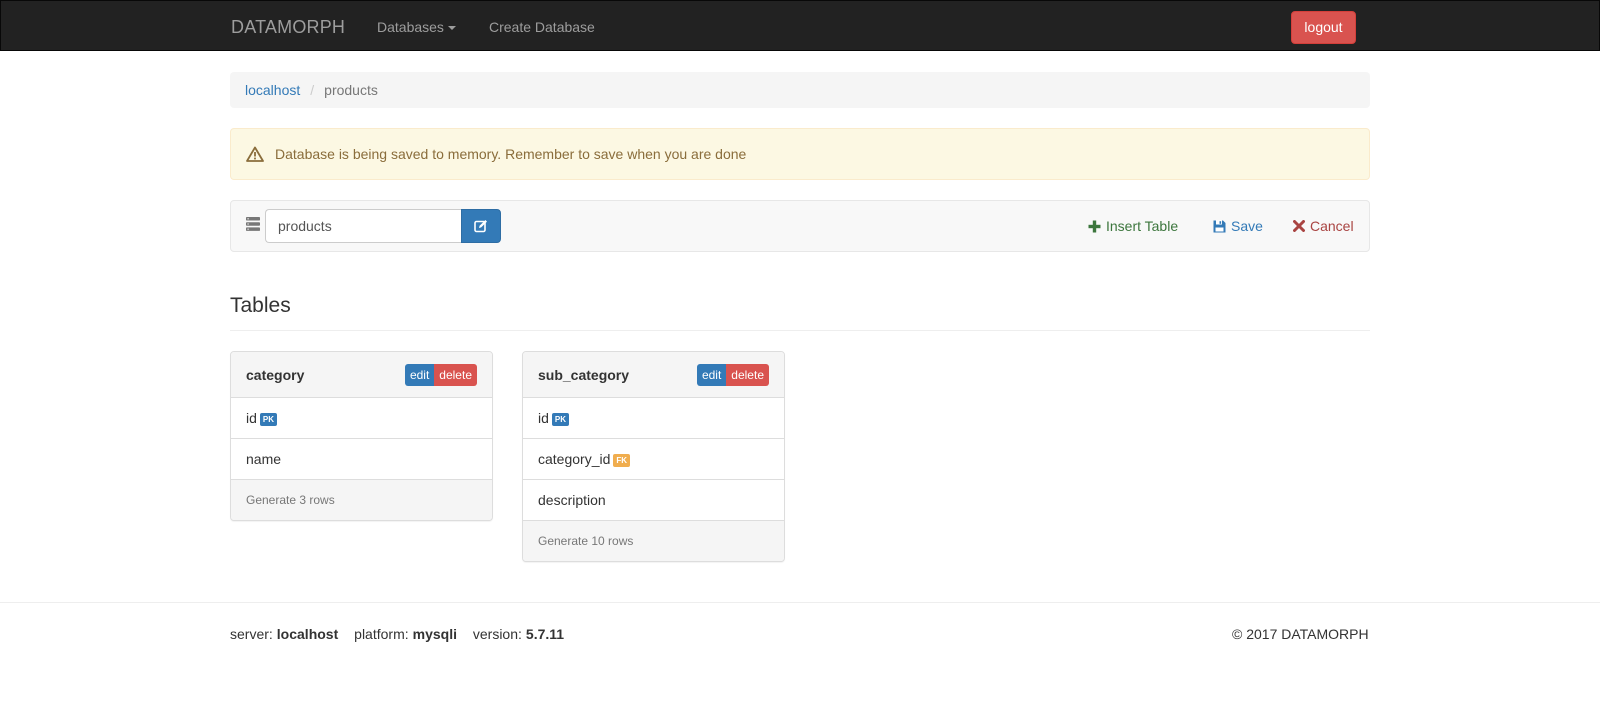 This screenshot has height=721, width=1600. I want to click on breadcrumb: localhost / products, so click(800, 90).